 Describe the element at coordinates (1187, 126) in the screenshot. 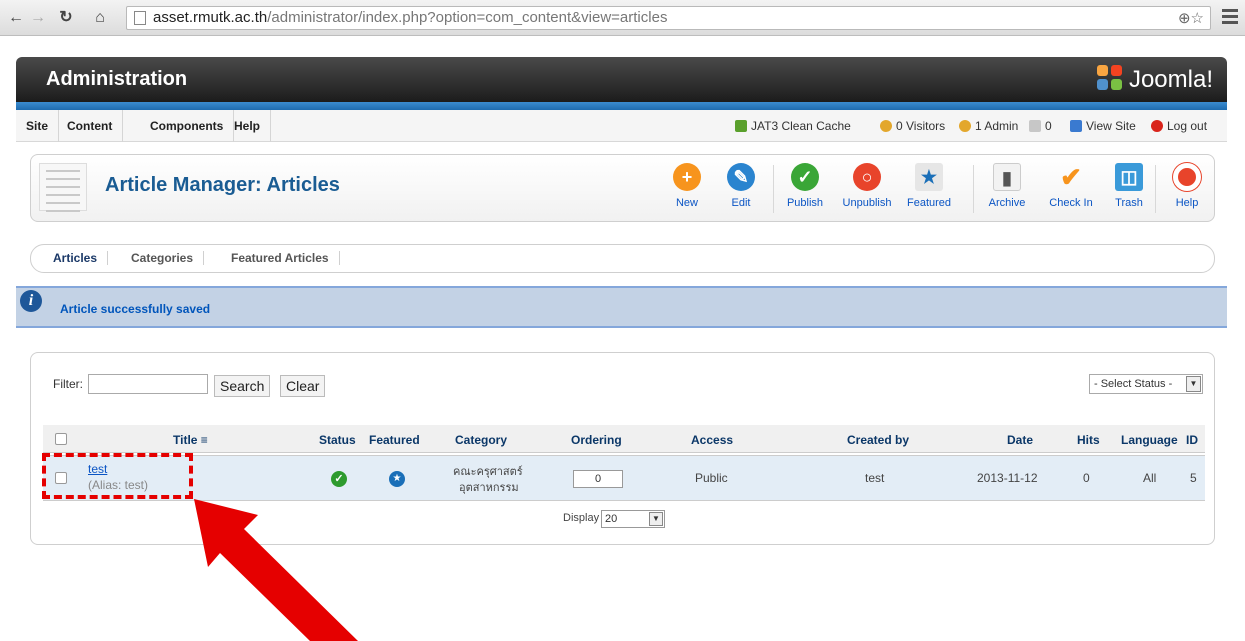

I see `logout-label: Log out` at that location.